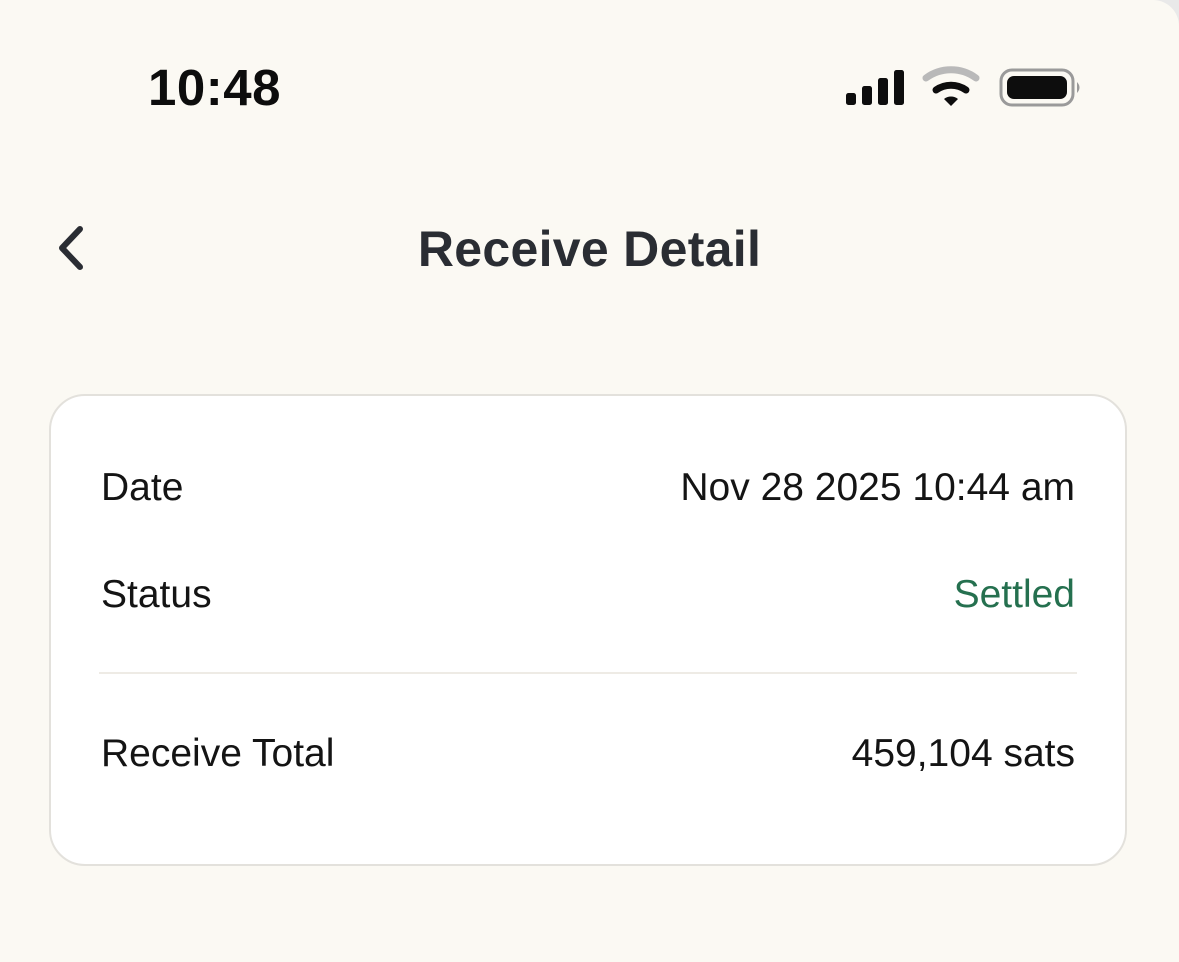 This screenshot has width=1179, height=962. Describe the element at coordinates (589, 249) in the screenshot. I see `page-title: Receive Detail` at that location.